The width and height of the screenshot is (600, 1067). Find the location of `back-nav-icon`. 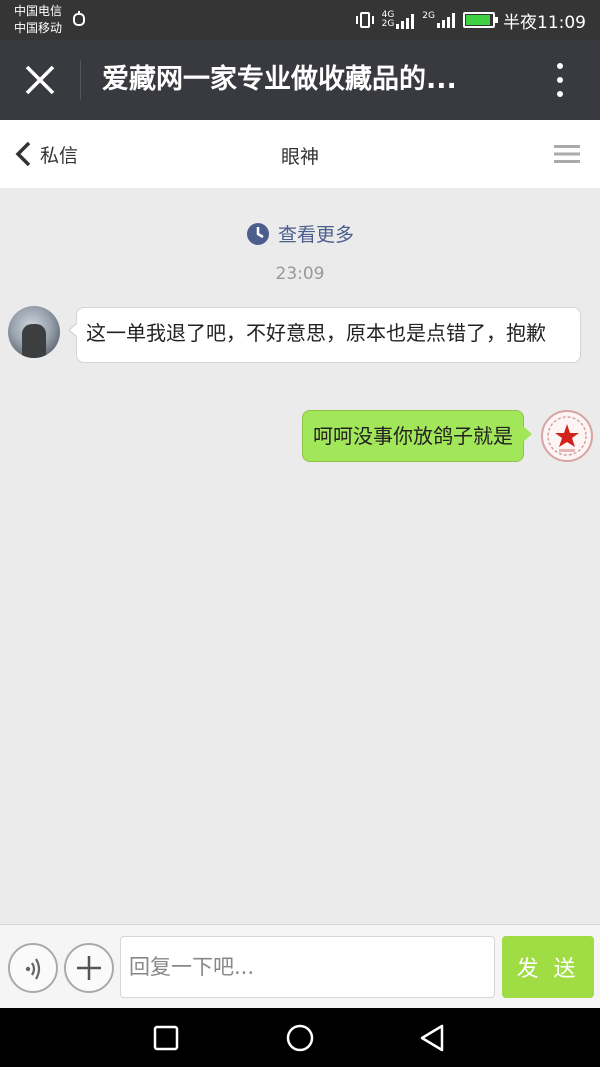

back-nav-icon is located at coordinates (432, 1038).